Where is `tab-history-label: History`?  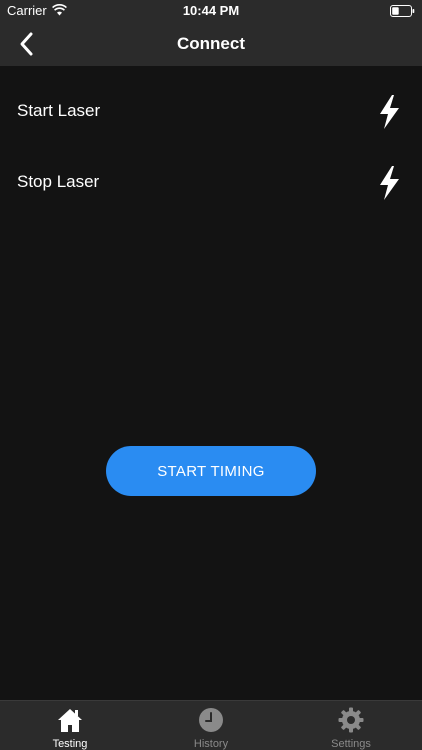 tab-history-label: History is located at coordinates (211, 744).